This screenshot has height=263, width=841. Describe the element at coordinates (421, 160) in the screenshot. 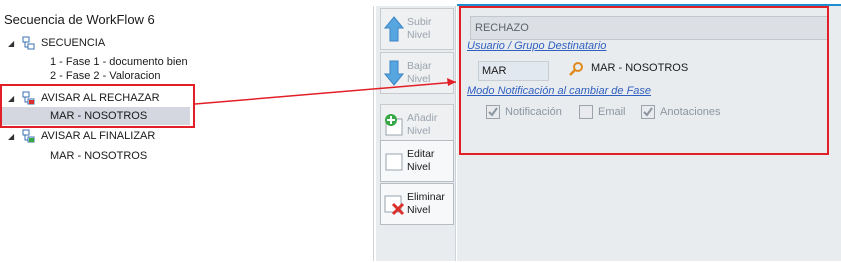

I see `editar-nivel-label: Editar Nivel` at that location.